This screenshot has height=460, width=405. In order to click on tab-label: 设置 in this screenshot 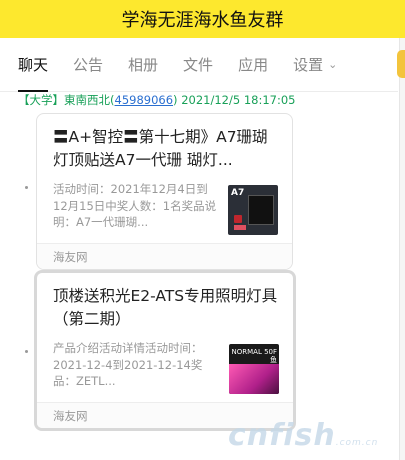, I will do `click(308, 65)`.